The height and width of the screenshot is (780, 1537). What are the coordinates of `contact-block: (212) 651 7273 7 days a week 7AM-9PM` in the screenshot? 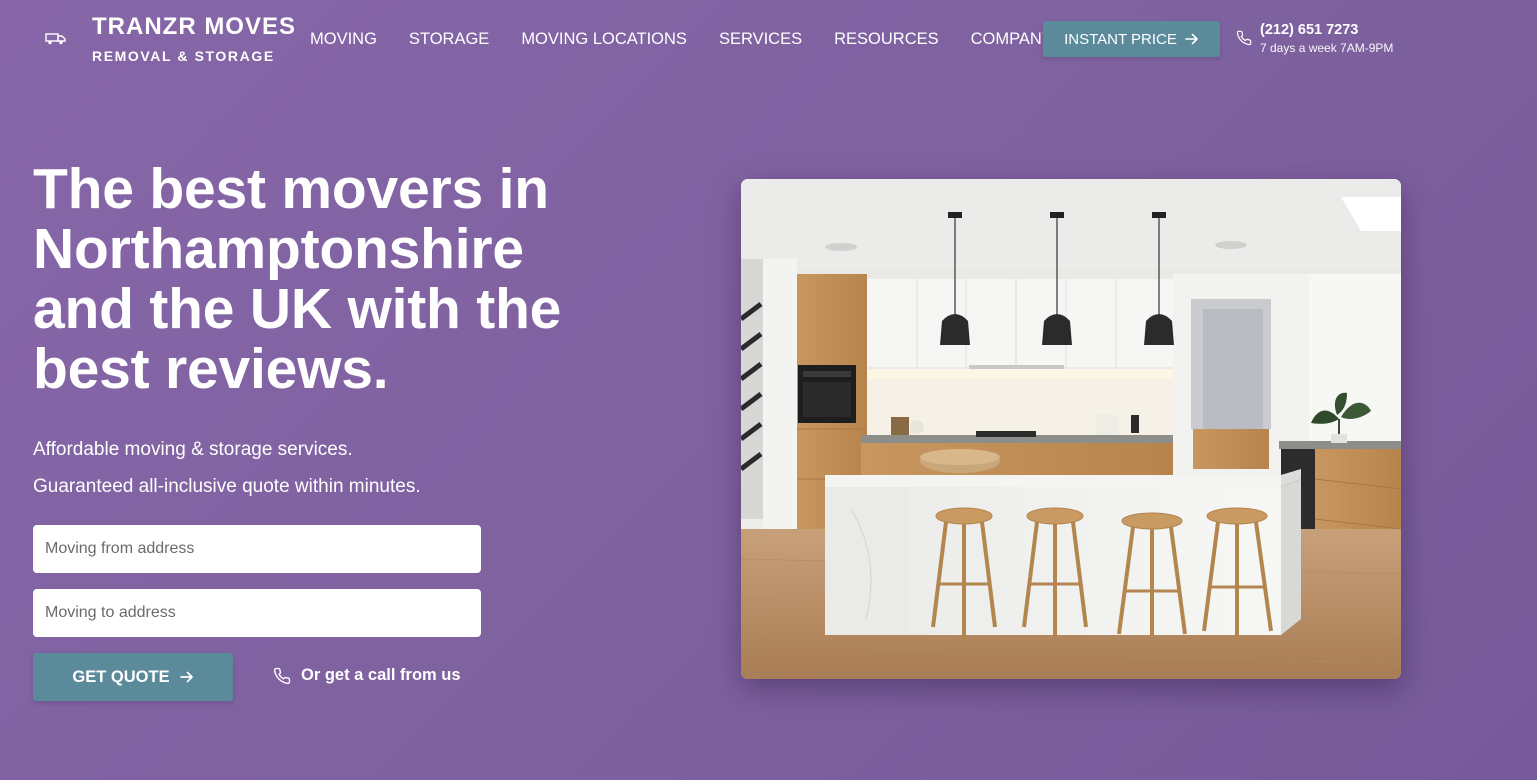 It's located at (1326, 39).